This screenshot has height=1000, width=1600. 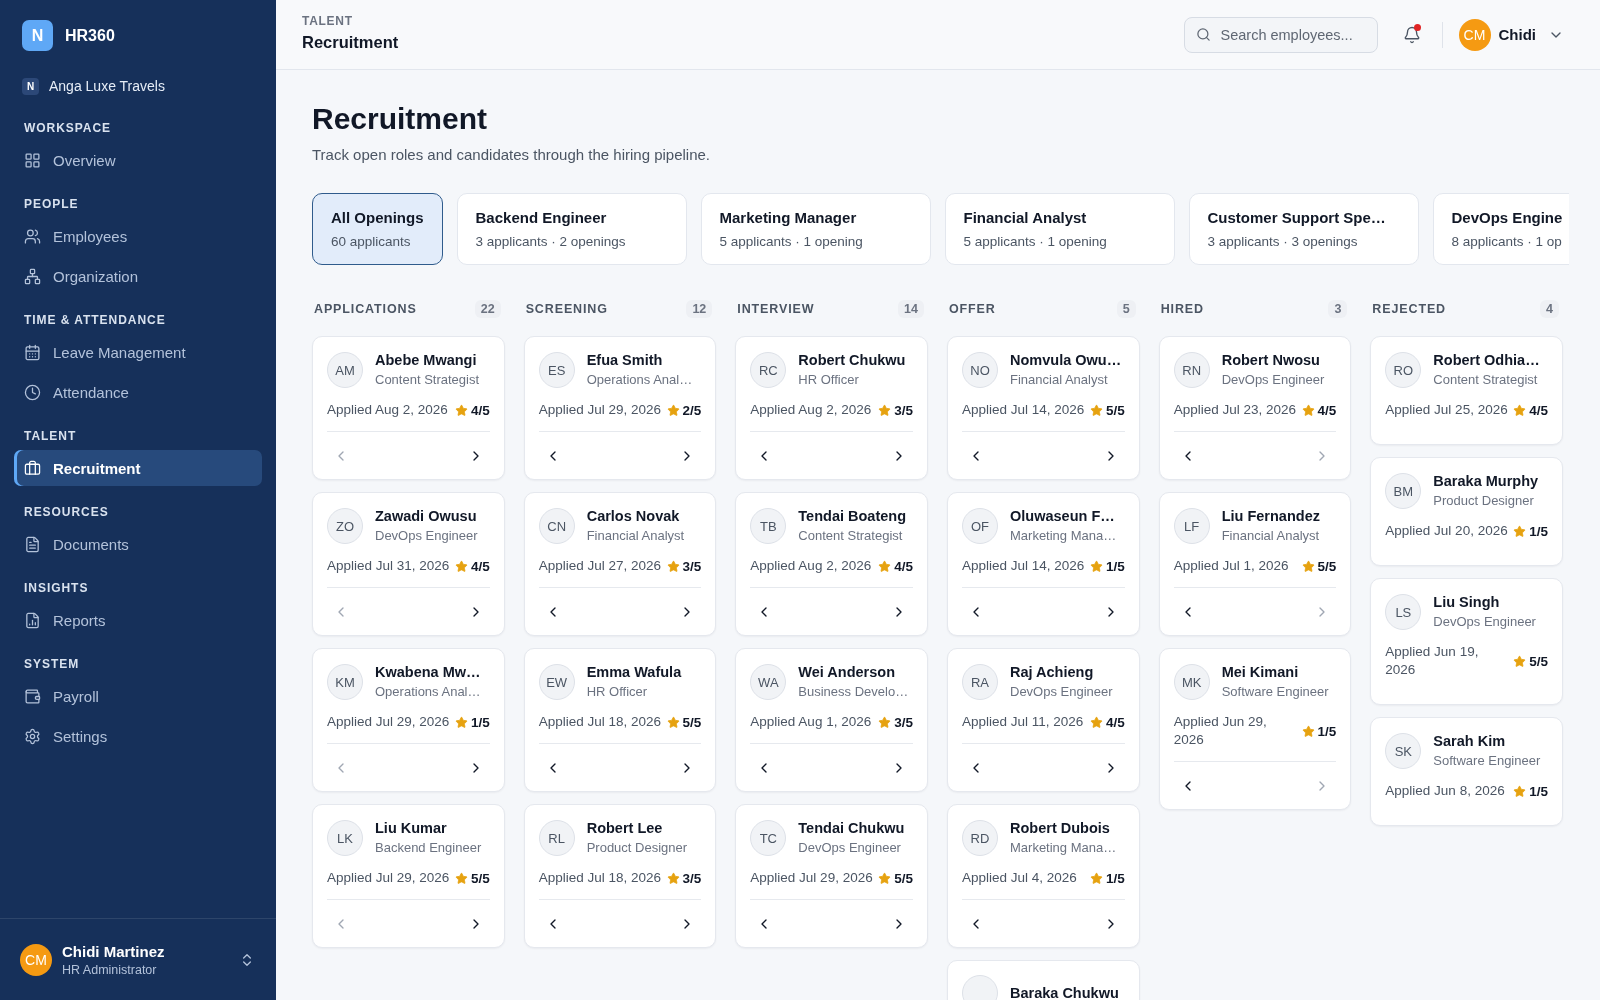 What do you see at coordinates (815, 229) in the screenshot?
I see `opening-tab: Marketing Manager 5 applicants · 1 opening` at bounding box center [815, 229].